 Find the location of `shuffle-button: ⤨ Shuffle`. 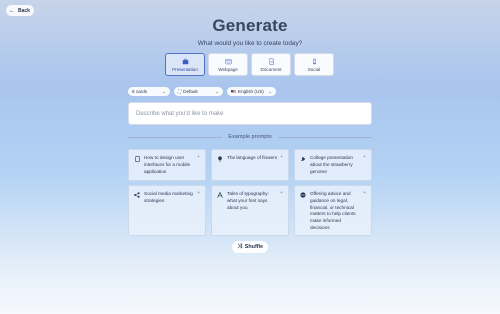

shuffle-button: ⤨ Shuffle is located at coordinates (250, 247).